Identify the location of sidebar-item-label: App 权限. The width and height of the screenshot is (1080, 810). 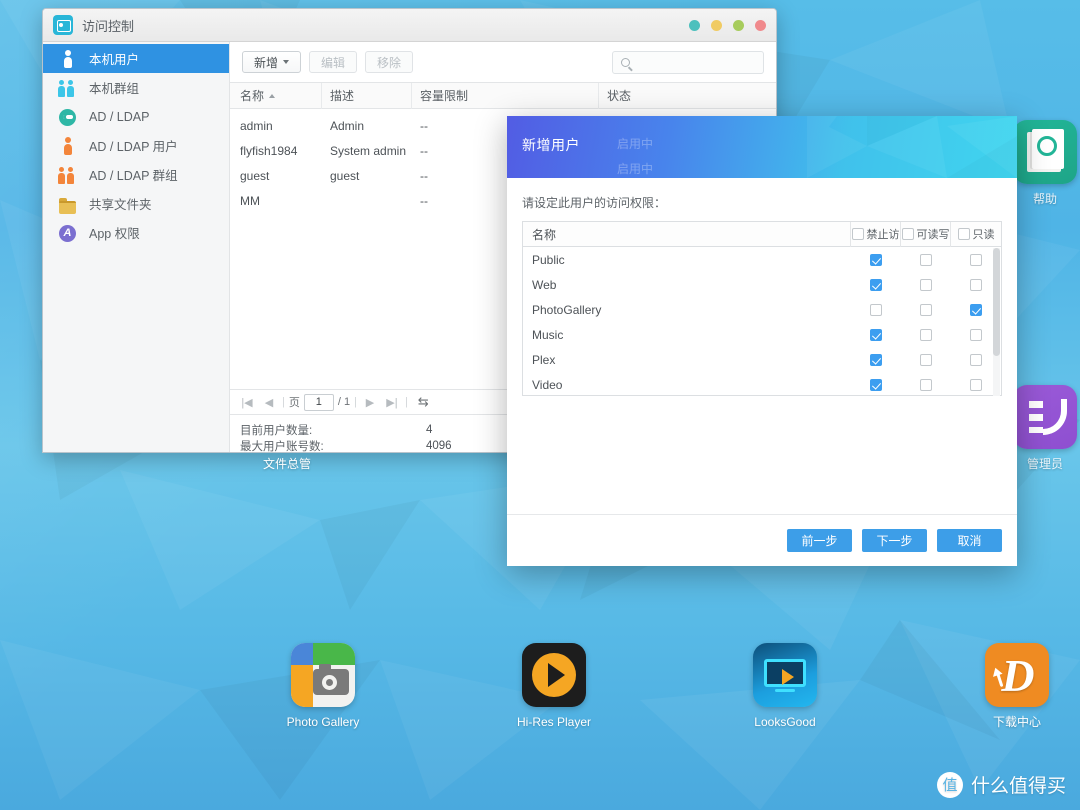
(114, 234).